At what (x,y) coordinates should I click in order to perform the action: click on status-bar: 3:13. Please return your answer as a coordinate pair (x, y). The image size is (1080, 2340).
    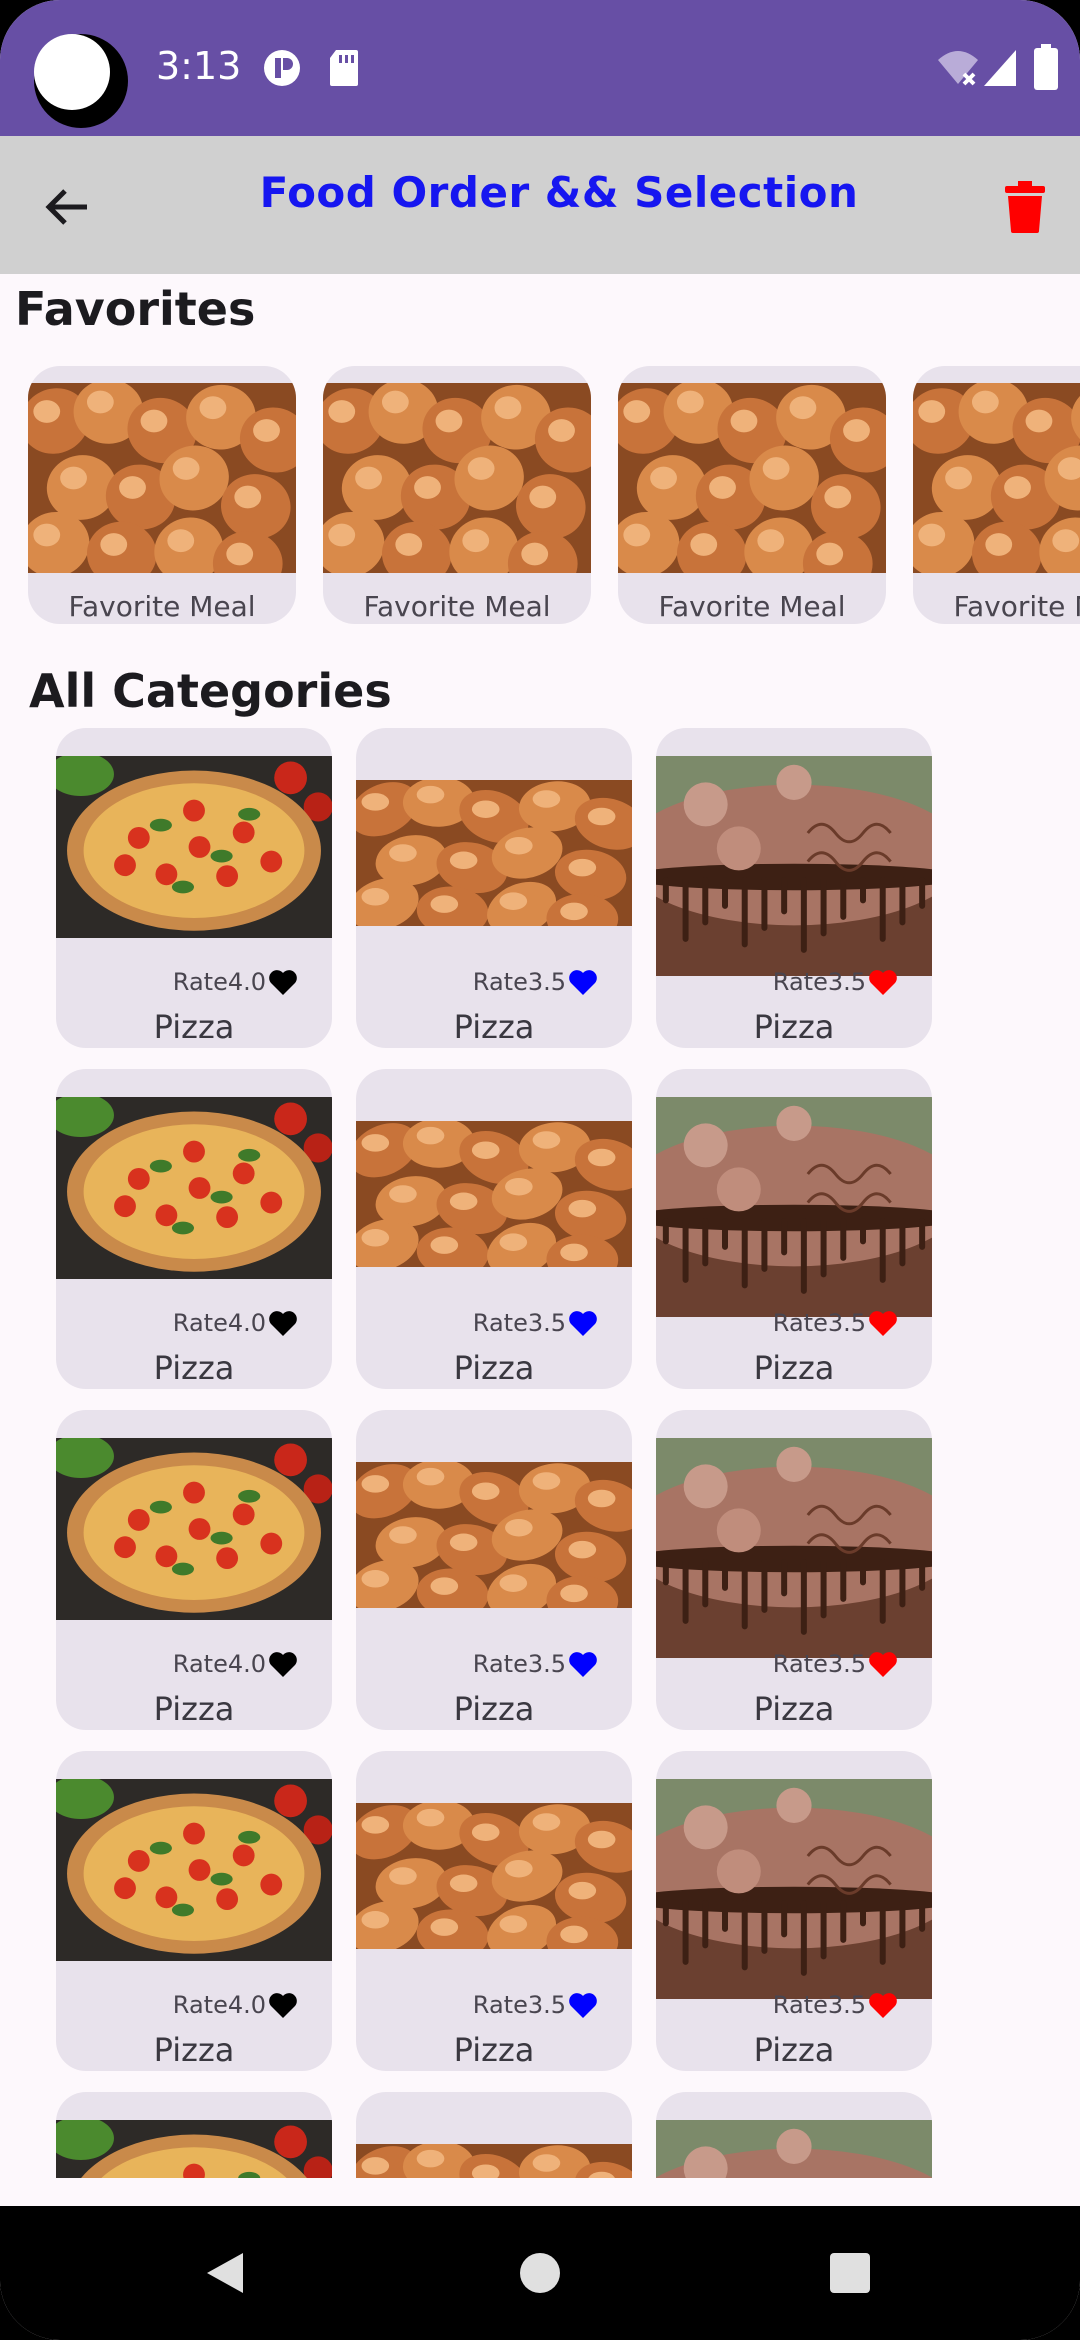
    Looking at the image, I should click on (540, 68).